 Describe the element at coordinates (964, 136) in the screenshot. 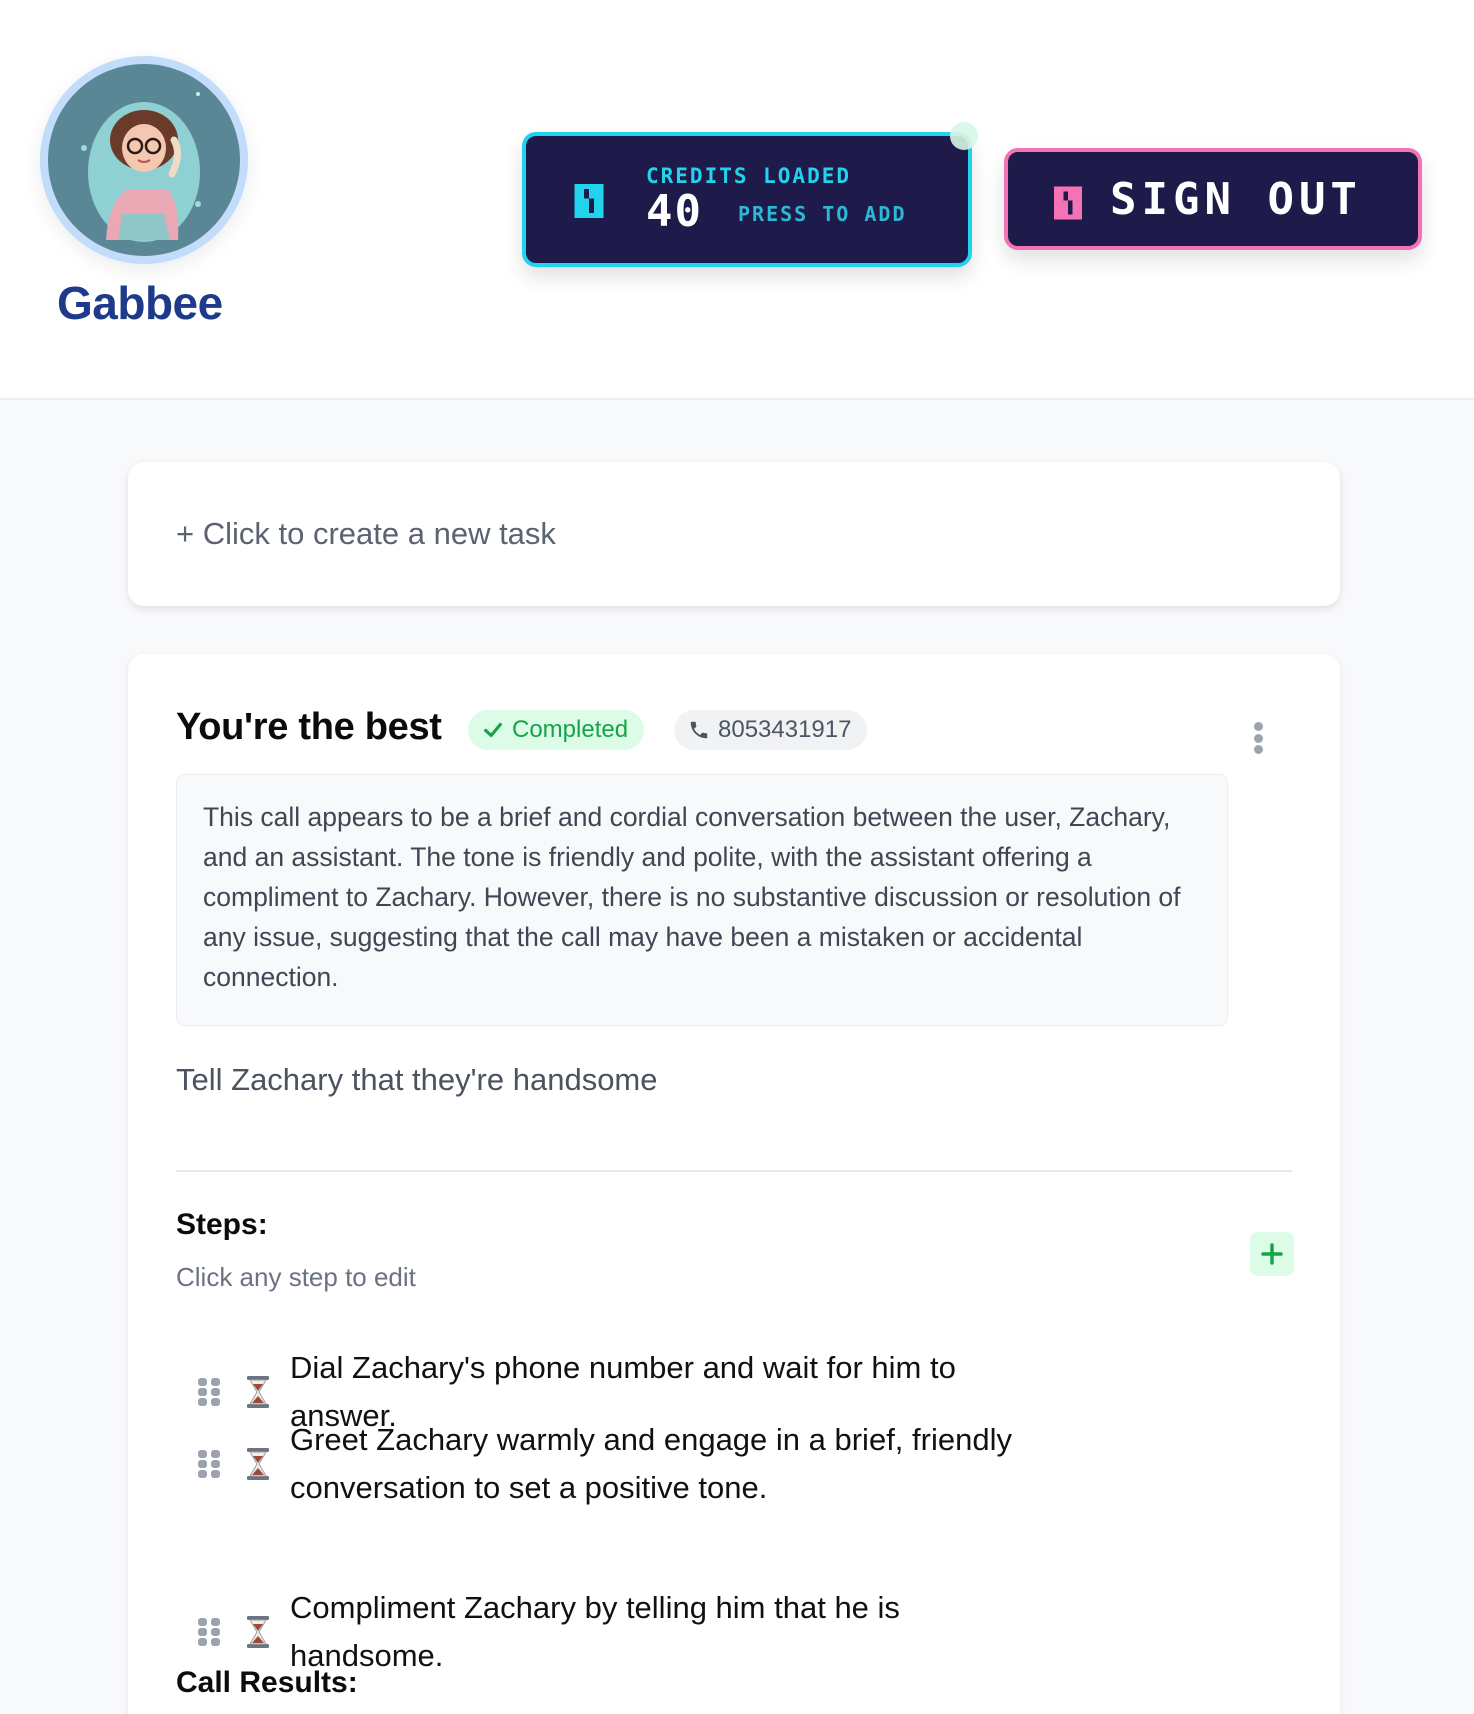

I see `notification-dot` at that location.